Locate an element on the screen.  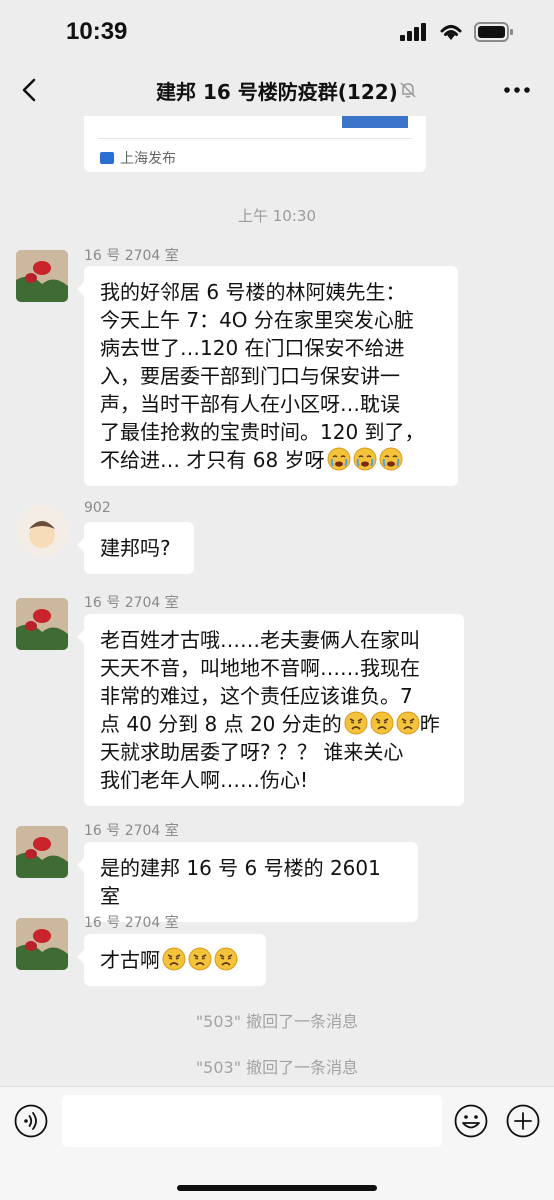
more-button is located at coordinates (517, 90).